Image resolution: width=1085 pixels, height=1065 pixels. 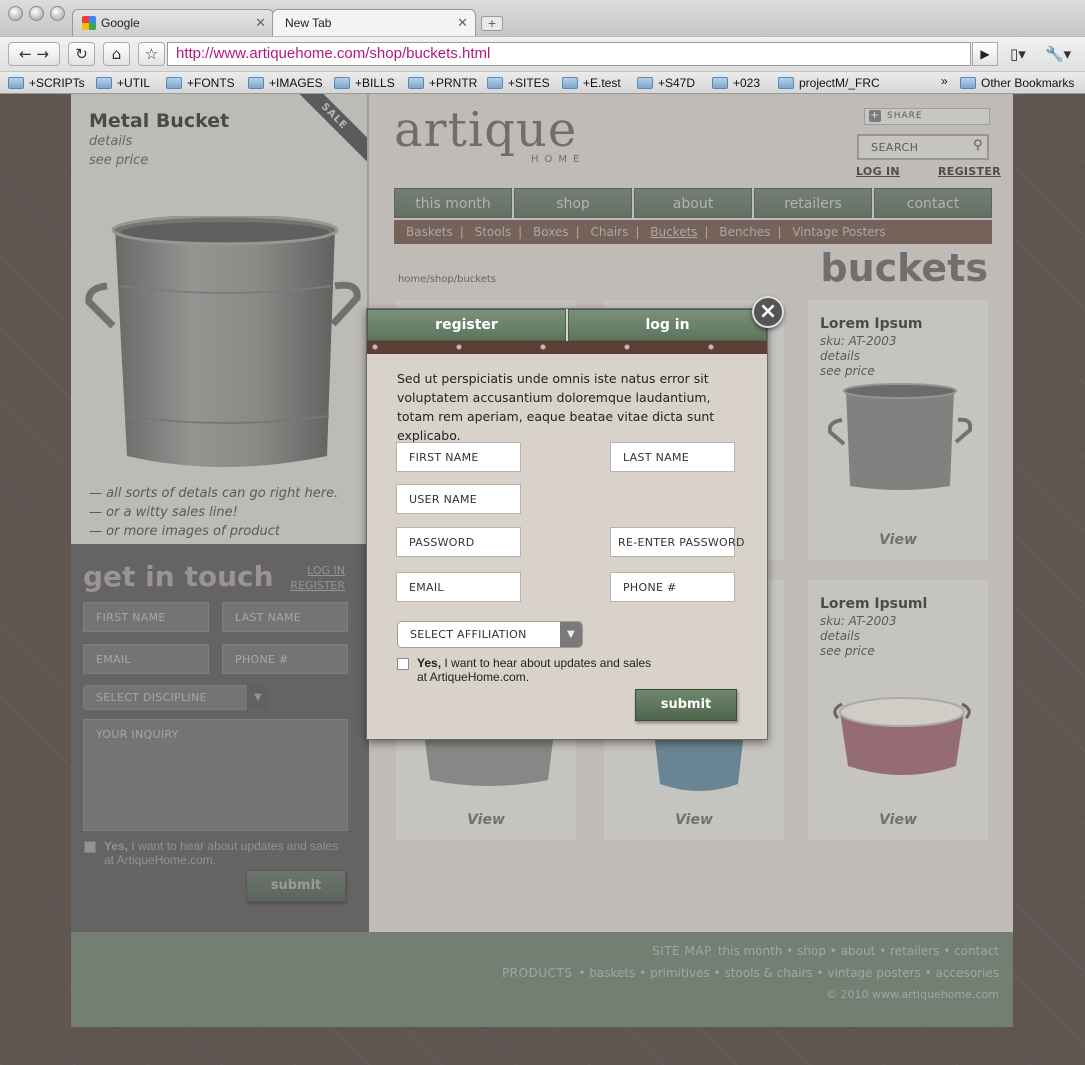 What do you see at coordinates (768, 312) in the screenshot?
I see `close-icon: ×` at bounding box center [768, 312].